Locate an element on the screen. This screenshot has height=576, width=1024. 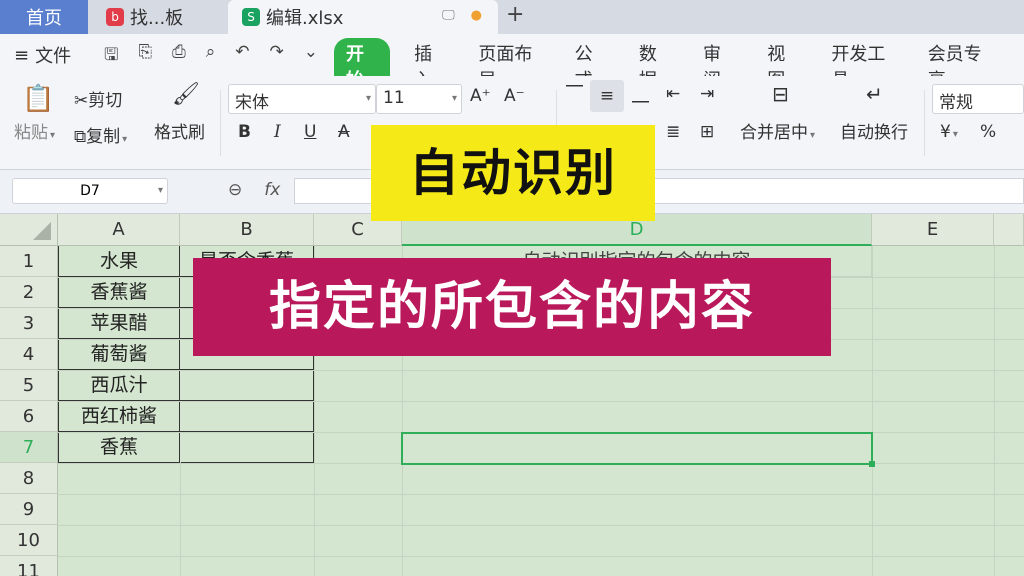
merge-center-button: 合并居中 ▾ is located at coordinates (777, 130).